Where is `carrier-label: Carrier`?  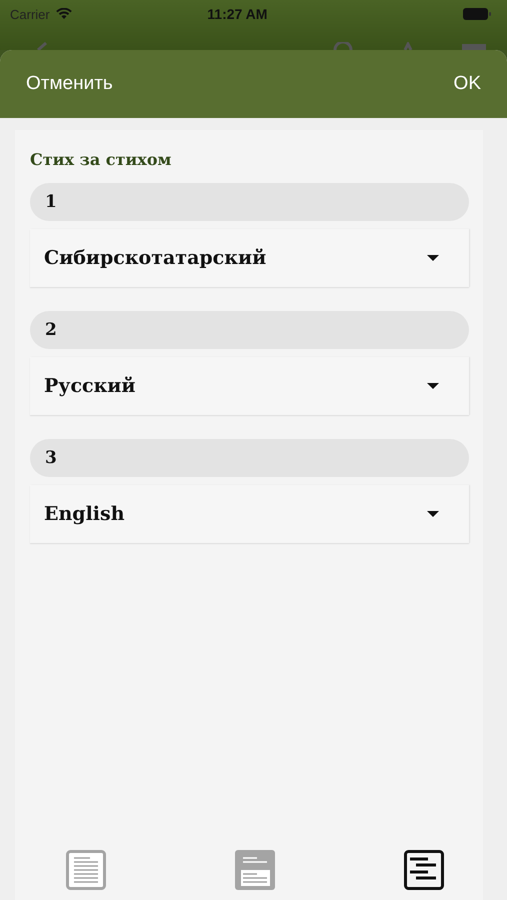 carrier-label: Carrier is located at coordinates (30, 14).